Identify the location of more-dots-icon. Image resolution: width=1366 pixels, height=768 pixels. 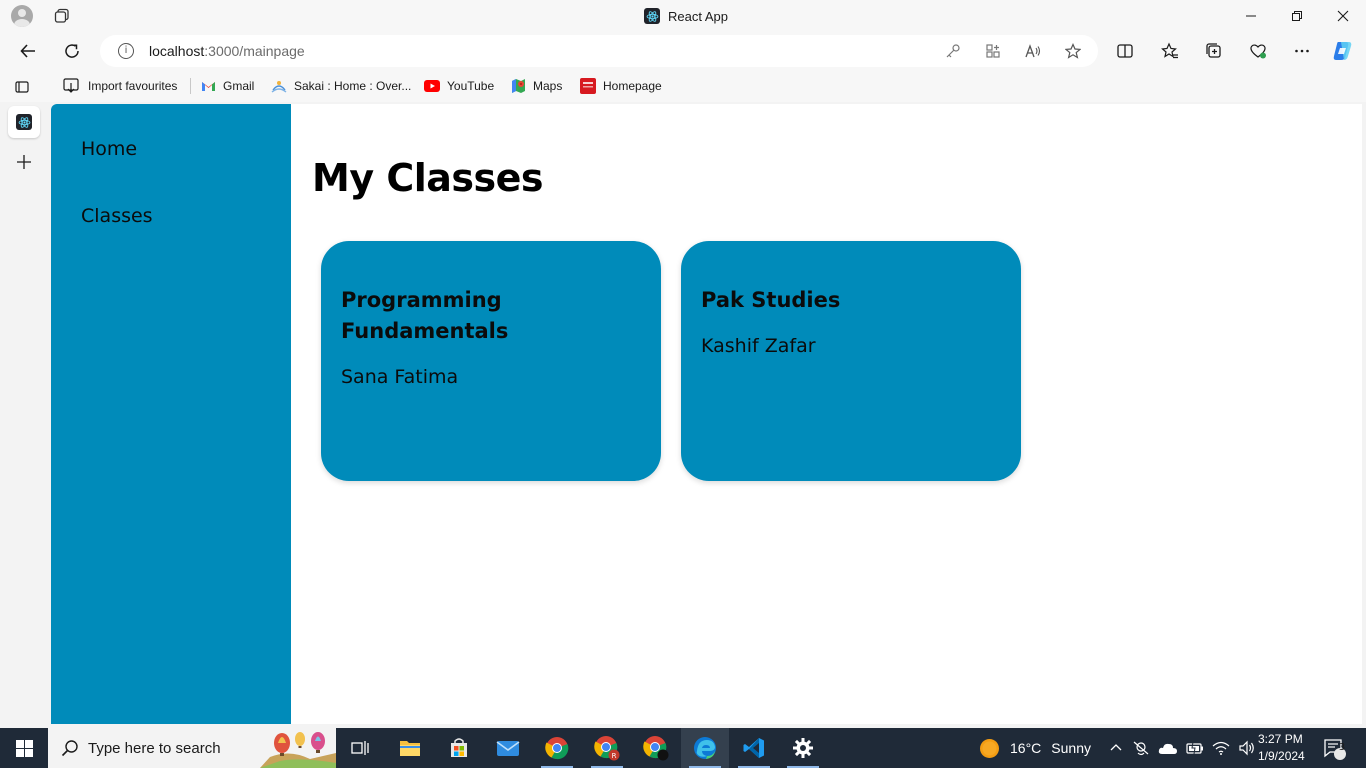
(1302, 51).